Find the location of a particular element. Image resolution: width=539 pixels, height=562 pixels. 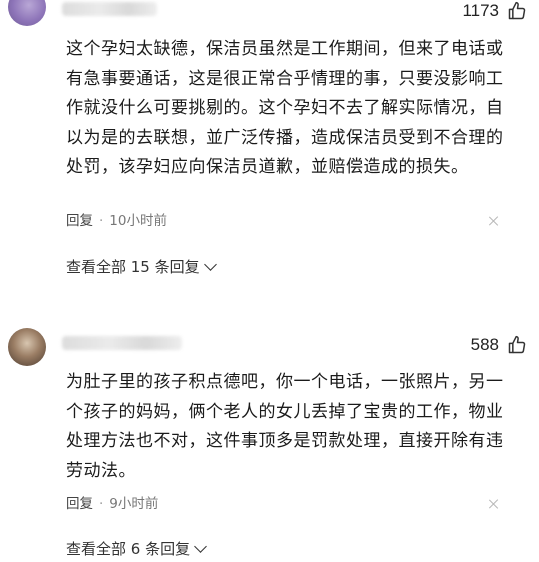

comment-meta: 回复 · 10小时前 is located at coordinates (116, 219).